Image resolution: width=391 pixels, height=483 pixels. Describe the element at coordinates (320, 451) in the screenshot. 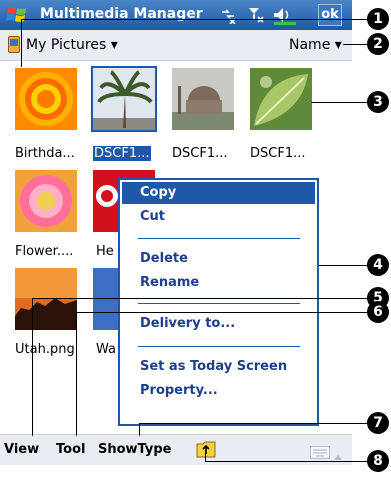

I see `keyboard-icon` at that location.